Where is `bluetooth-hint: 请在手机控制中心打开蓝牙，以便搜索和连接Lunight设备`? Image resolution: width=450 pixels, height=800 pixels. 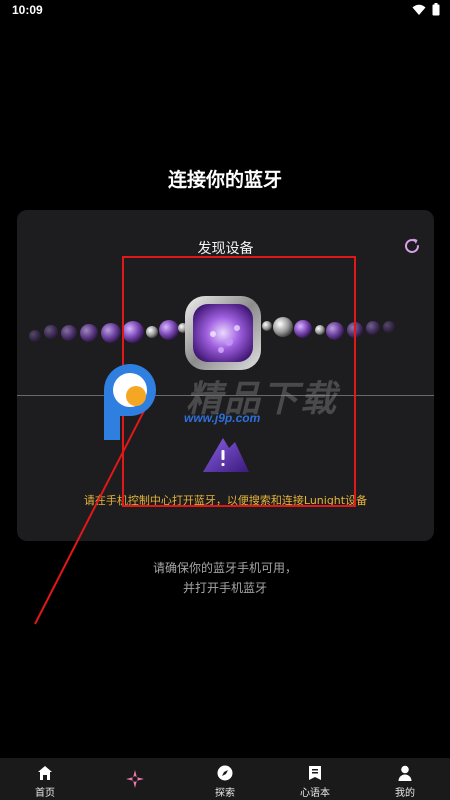
bluetooth-hint: 请在手机控制中心打开蓝牙，以便搜索和连接Lunight设备 is located at coordinates (225, 500).